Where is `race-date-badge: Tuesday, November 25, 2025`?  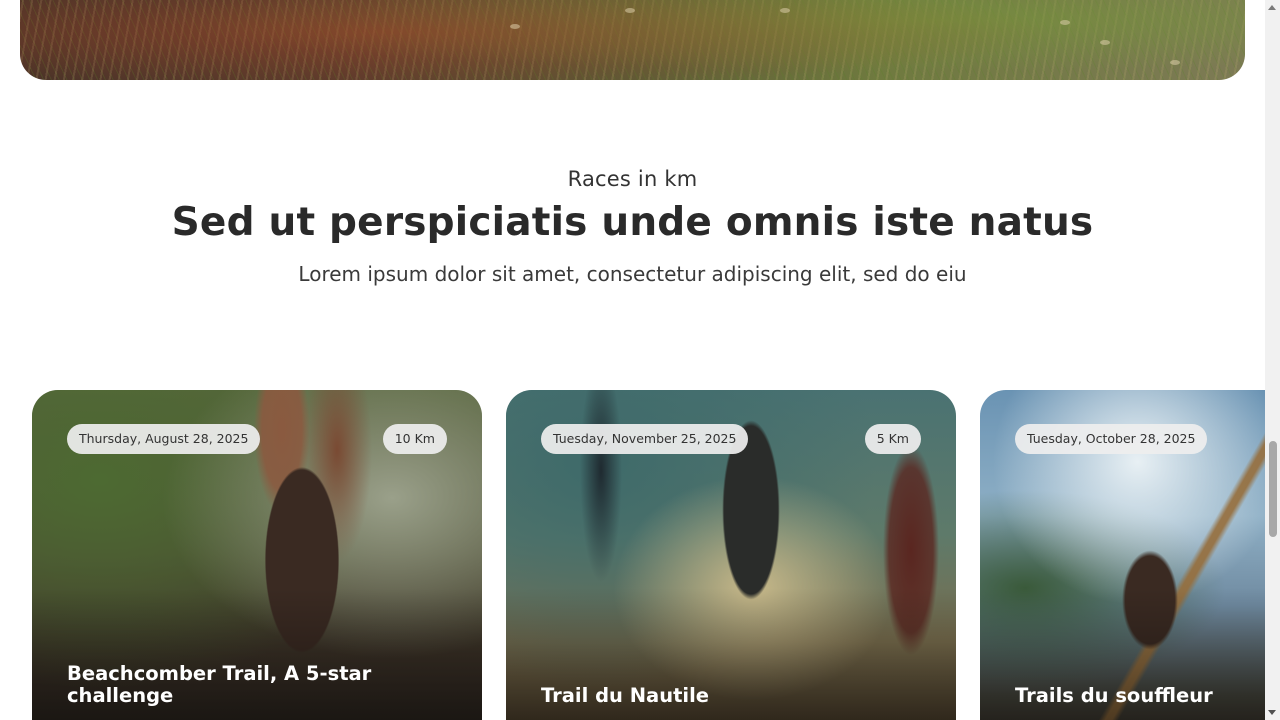
race-date-badge: Tuesday, November 25, 2025 is located at coordinates (645, 439).